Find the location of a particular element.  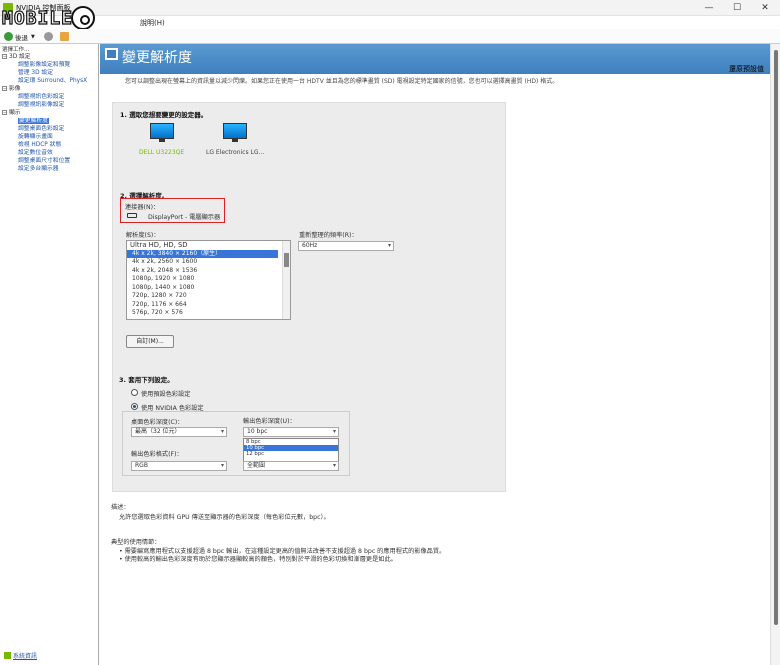

sidebar-category: − 顯示 is located at coordinates (50, 113).